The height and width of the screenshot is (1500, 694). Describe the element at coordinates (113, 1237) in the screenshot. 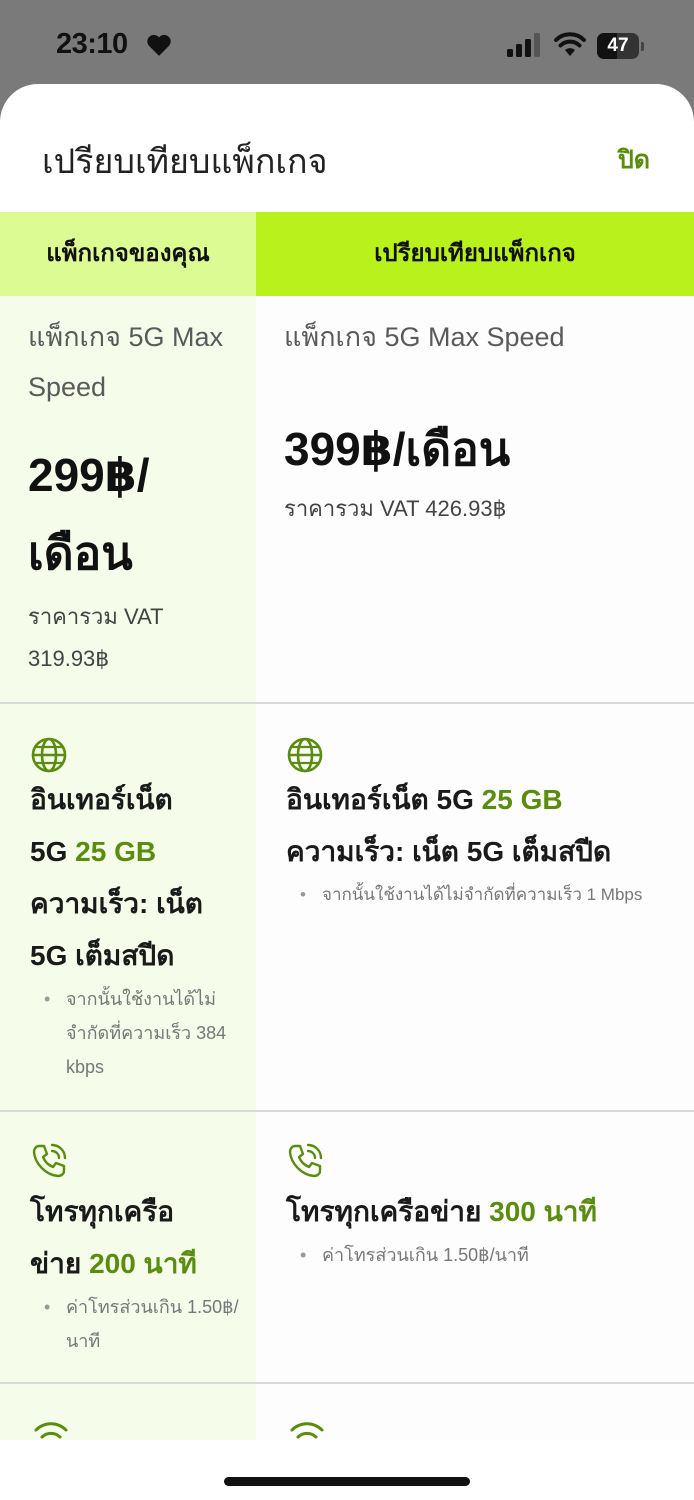

I see `current-calls-title: โทรทุกเครือ ข่าย 200 นาที` at that location.